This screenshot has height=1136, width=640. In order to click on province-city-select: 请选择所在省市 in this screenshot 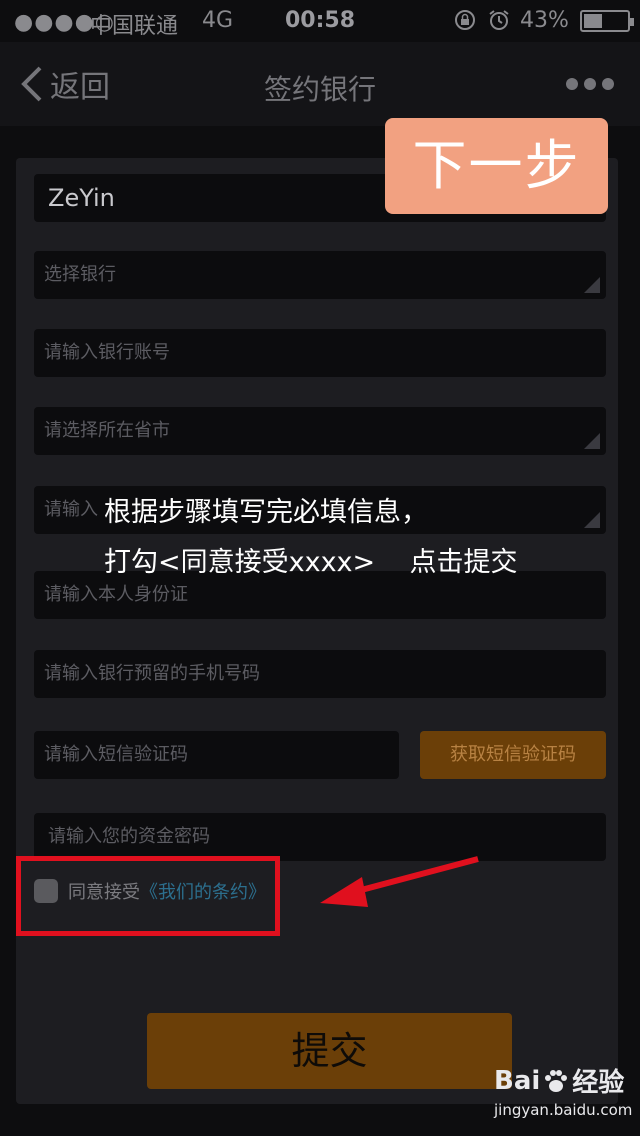, I will do `click(320, 431)`.